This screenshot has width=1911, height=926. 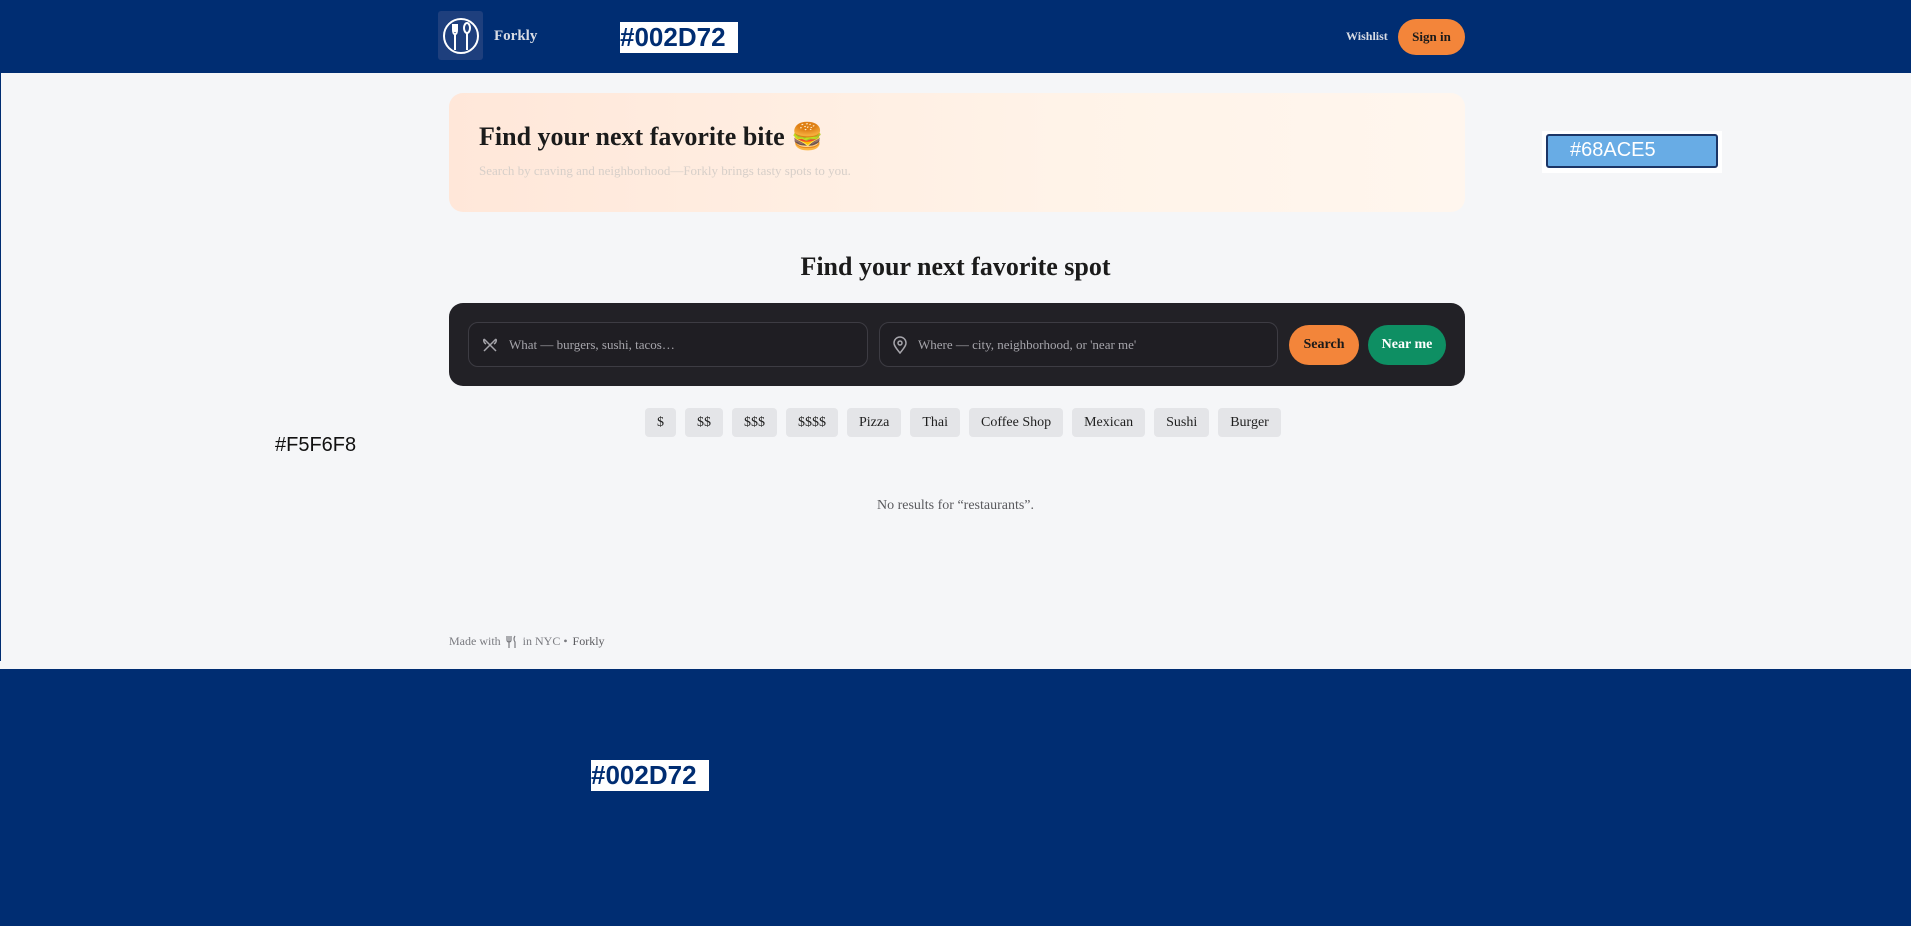 What do you see at coordinates (704, 422) in the screenshot?
I see `chip-price-2: $$` at bounding box center [704, 422].